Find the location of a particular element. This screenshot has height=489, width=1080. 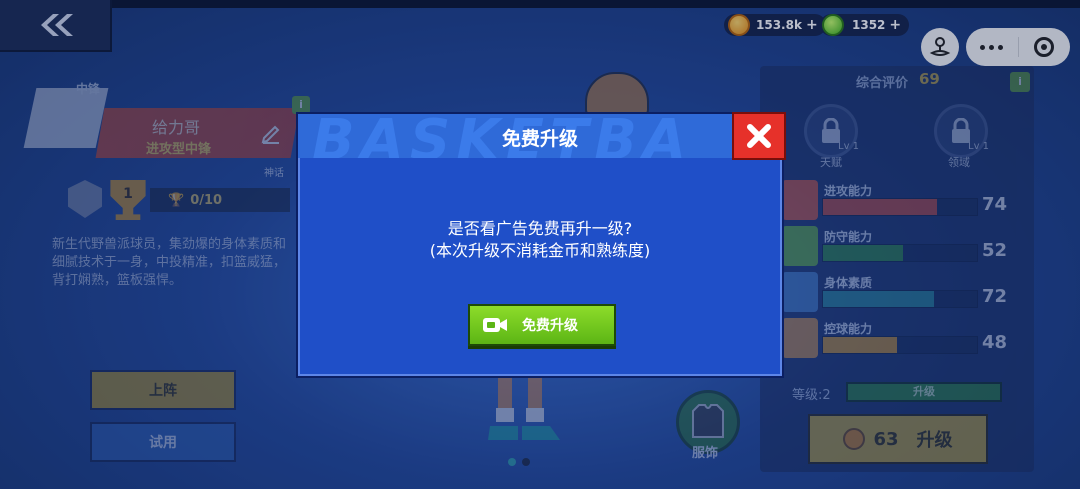

close-icon is located at coordinates (759, 136).